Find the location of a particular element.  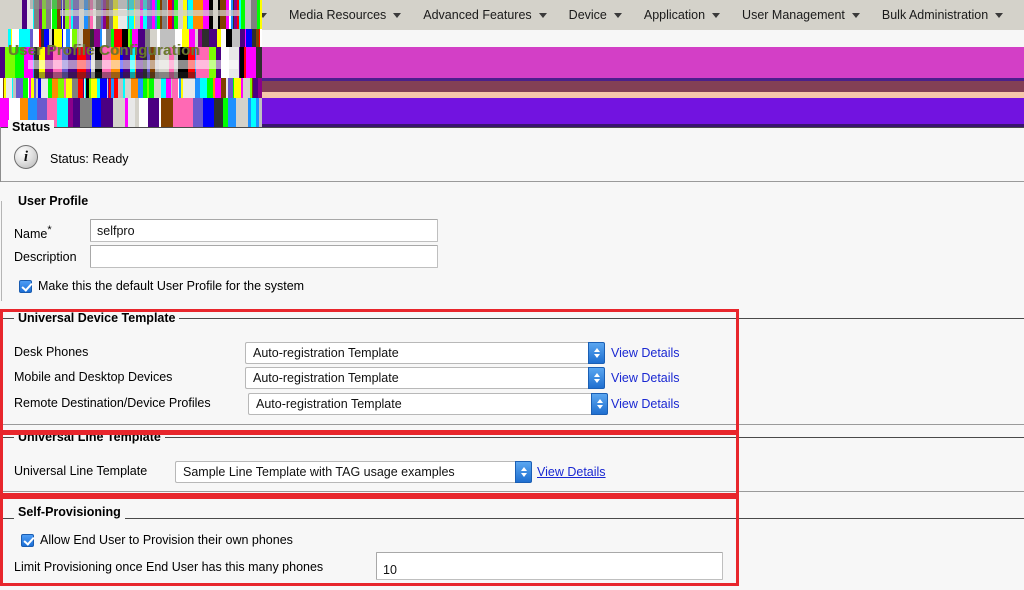

line-template-view-details-link: View Details is located at coordinates (571, 472).